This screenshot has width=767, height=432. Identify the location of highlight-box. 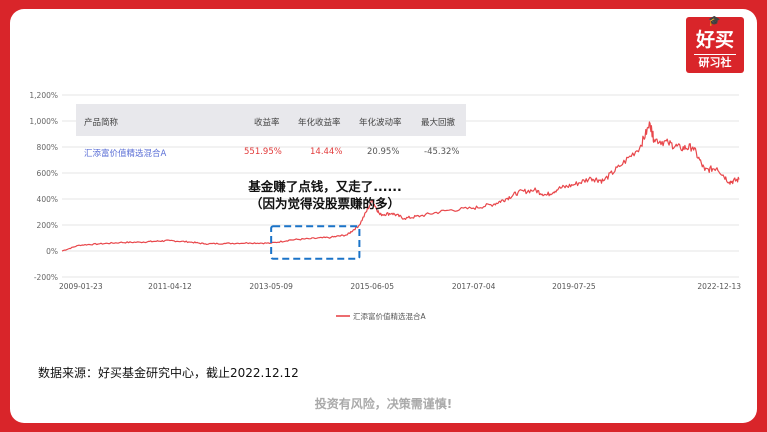
(315, 242).